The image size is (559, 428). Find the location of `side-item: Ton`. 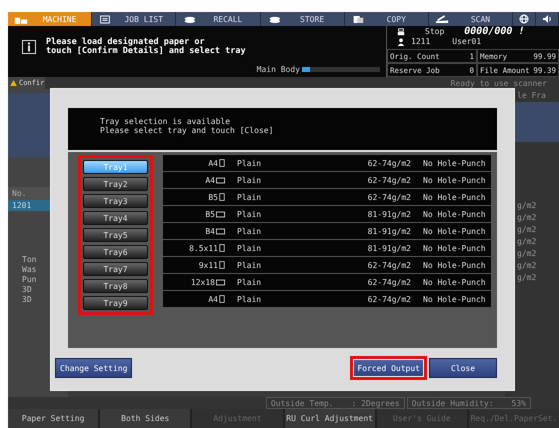

side-item: Ton is located at coordinates (30, 260).